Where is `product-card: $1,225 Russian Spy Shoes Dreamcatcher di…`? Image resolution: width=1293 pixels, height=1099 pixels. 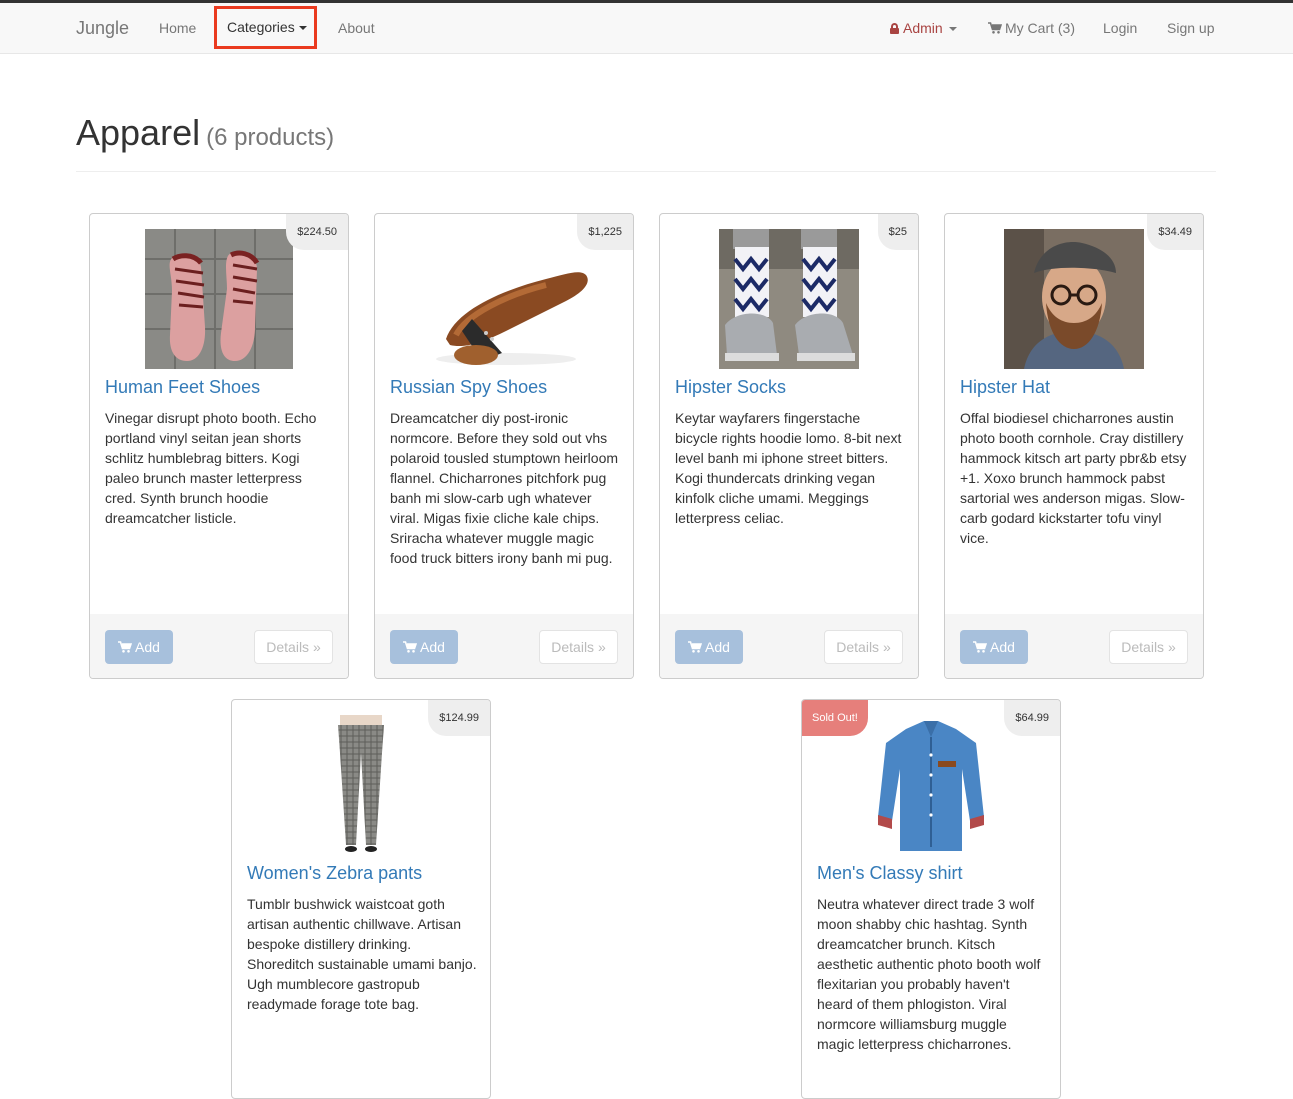
product-card: $1,225 Russian Spy Shoes Dreamcatcher di… is located at coordinates (504, 446).